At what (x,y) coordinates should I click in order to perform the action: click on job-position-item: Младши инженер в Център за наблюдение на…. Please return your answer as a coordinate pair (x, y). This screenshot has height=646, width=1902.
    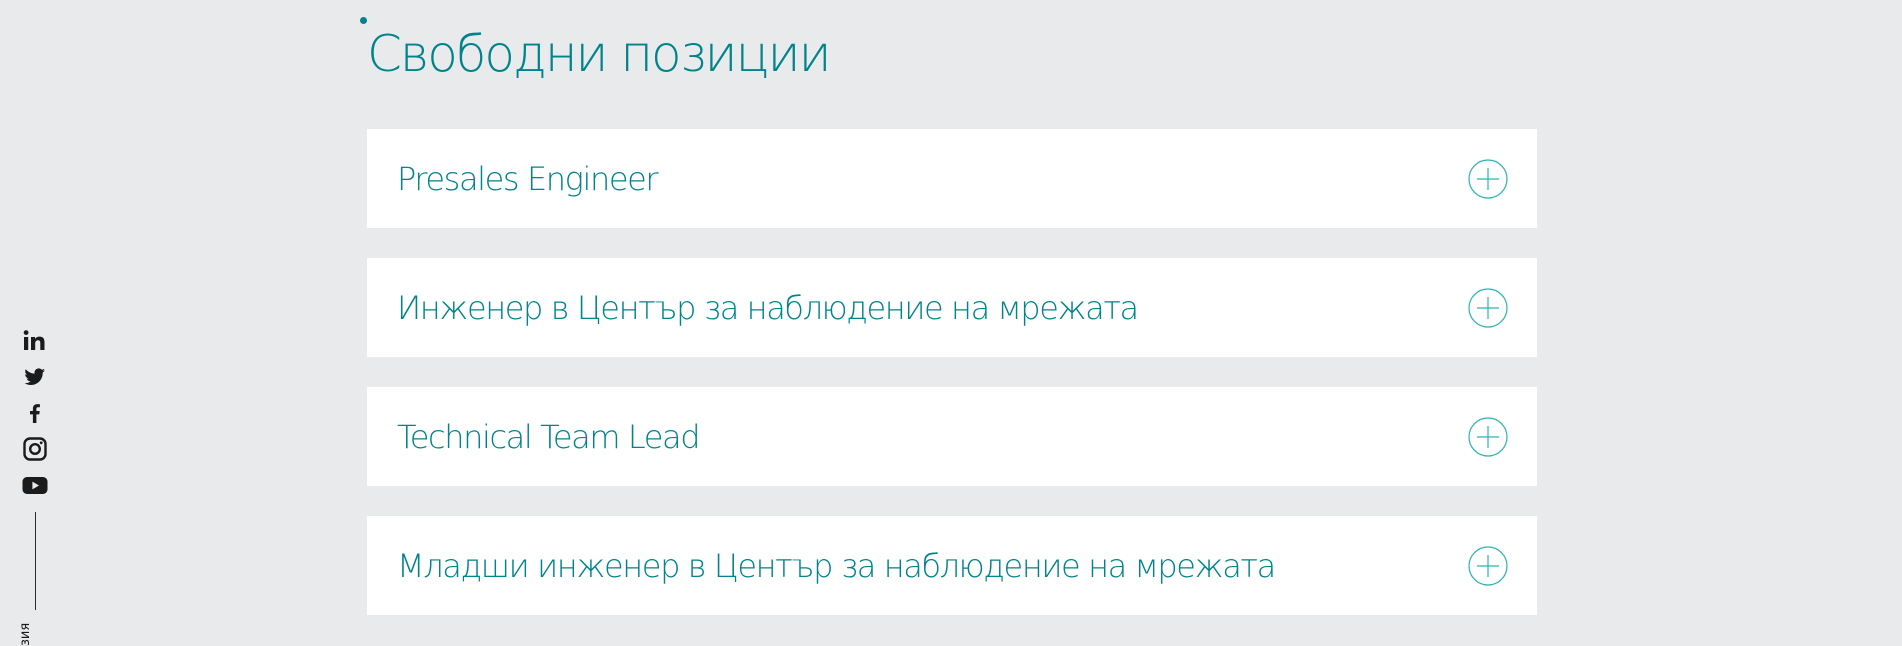
    Looking at the image, I should click on (952, 565).